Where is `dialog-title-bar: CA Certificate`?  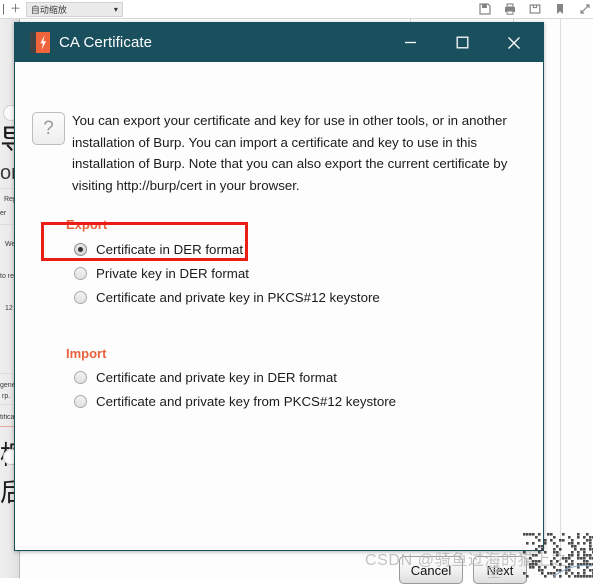
dialog-title-bar: CA Certificate is located at coordinates (279, 42).